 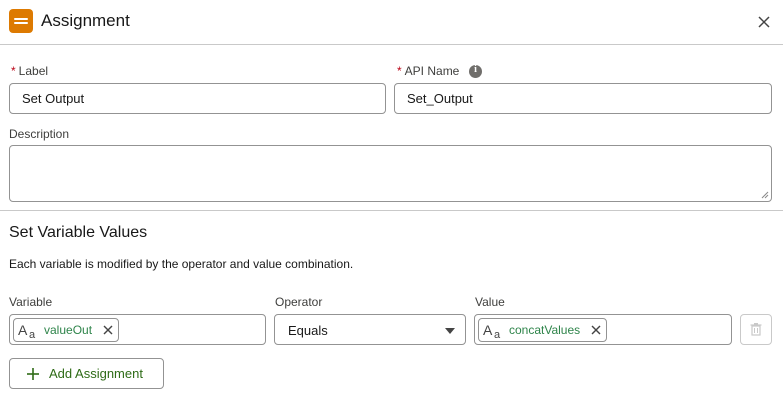 I want to click on label-input, so click(x=197, y=98).